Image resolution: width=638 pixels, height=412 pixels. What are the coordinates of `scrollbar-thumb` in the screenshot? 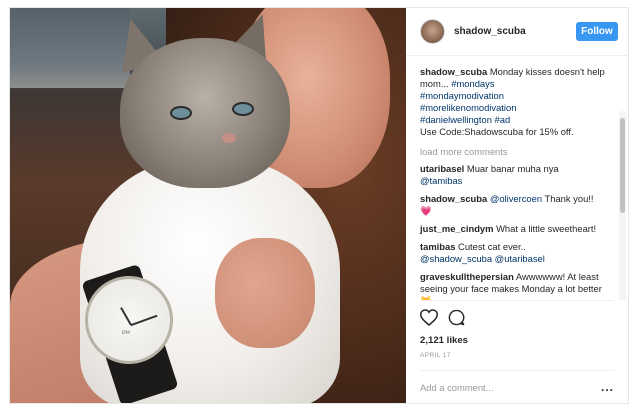 It's located at (622, 165).